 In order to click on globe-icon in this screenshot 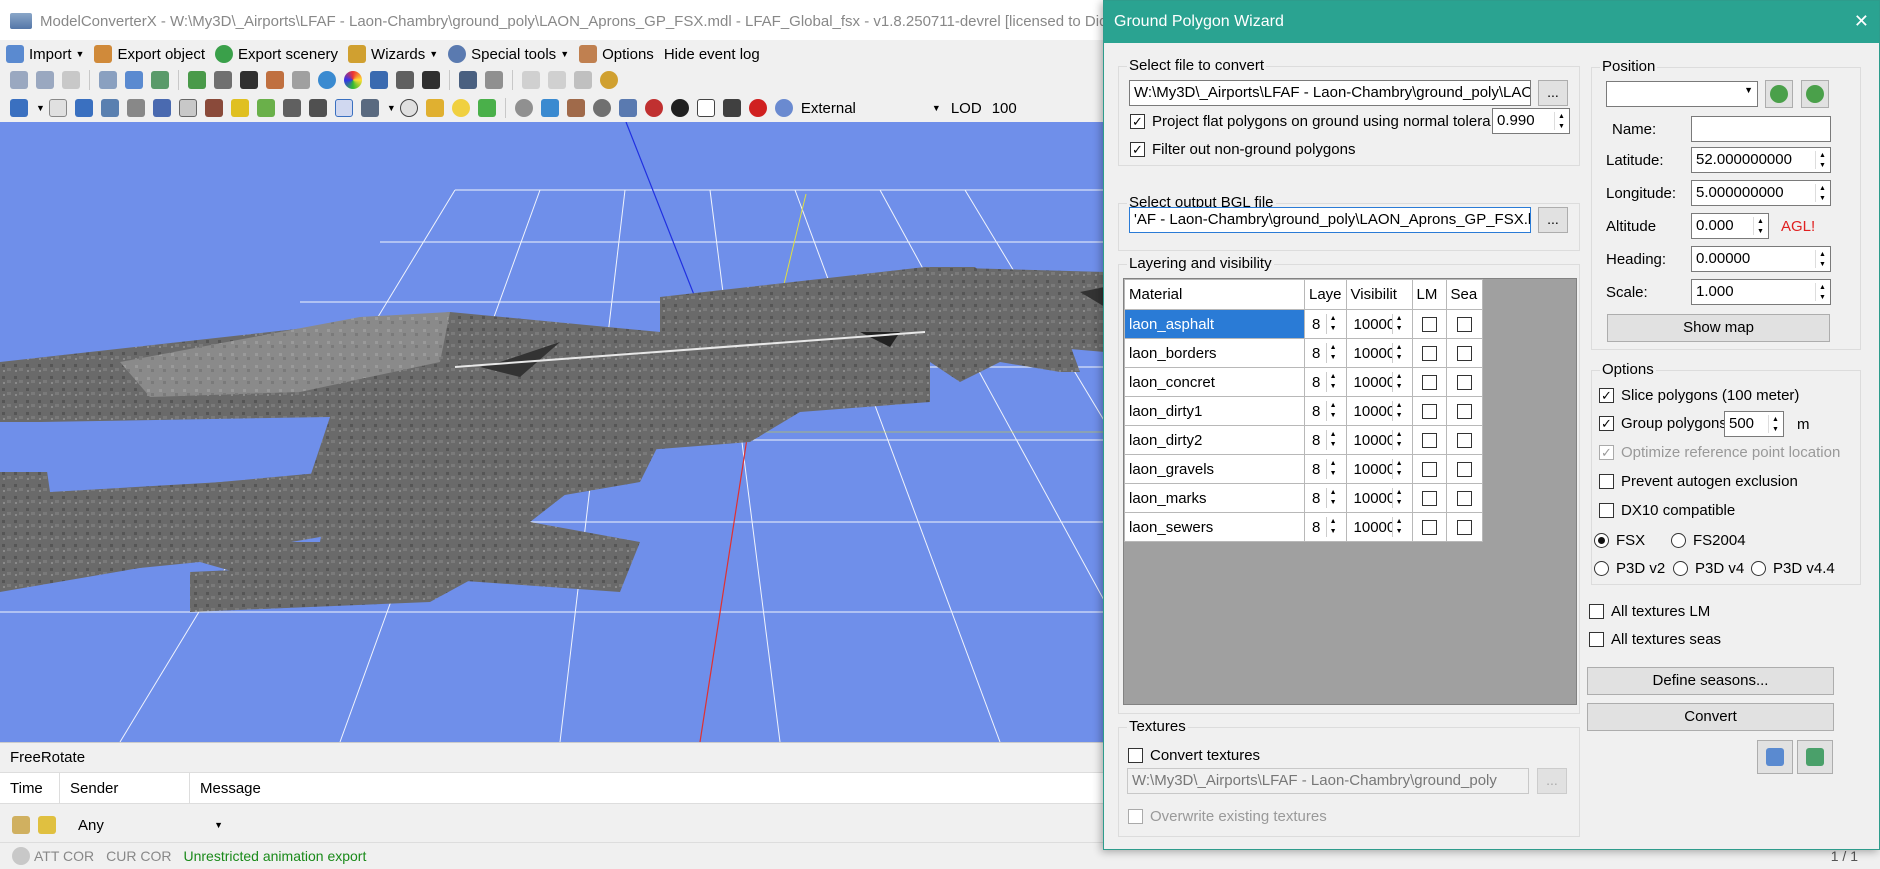, I will do `click(327, 80)`.